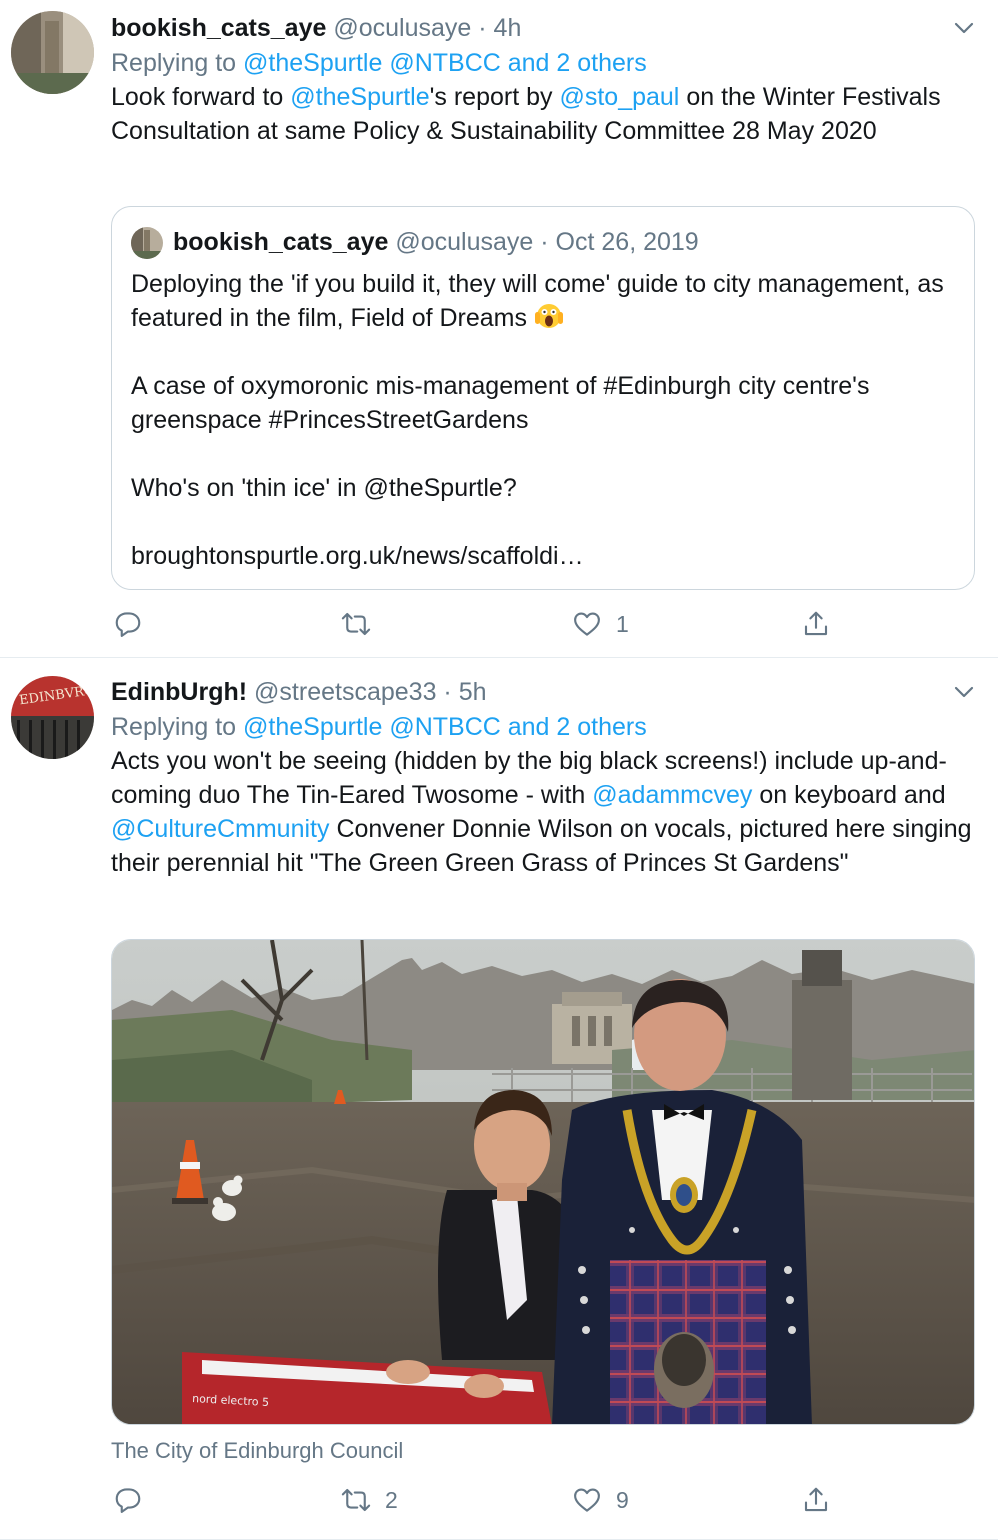 The height and width of the screenshot is (1540, 998). I want to click on action-bar: 2 9, so click(491, 1500).